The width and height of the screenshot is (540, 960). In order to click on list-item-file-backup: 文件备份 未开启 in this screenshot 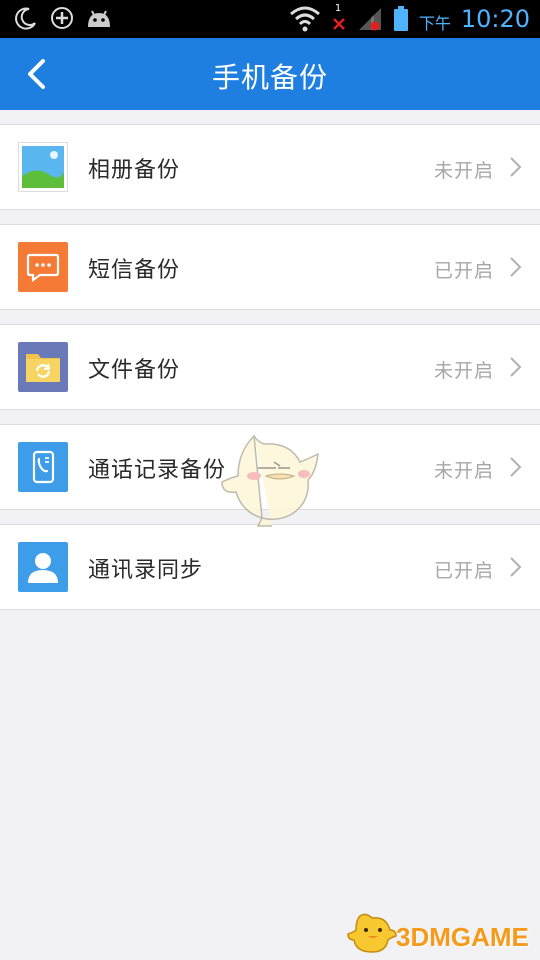, I will do `click(270, 367)`.